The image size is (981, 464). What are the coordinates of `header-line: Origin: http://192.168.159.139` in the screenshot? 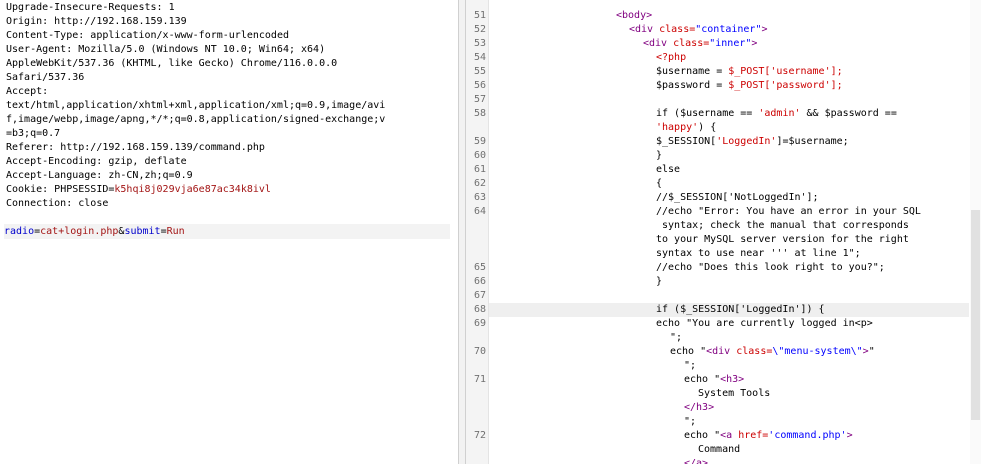 It's located at (96, 22).